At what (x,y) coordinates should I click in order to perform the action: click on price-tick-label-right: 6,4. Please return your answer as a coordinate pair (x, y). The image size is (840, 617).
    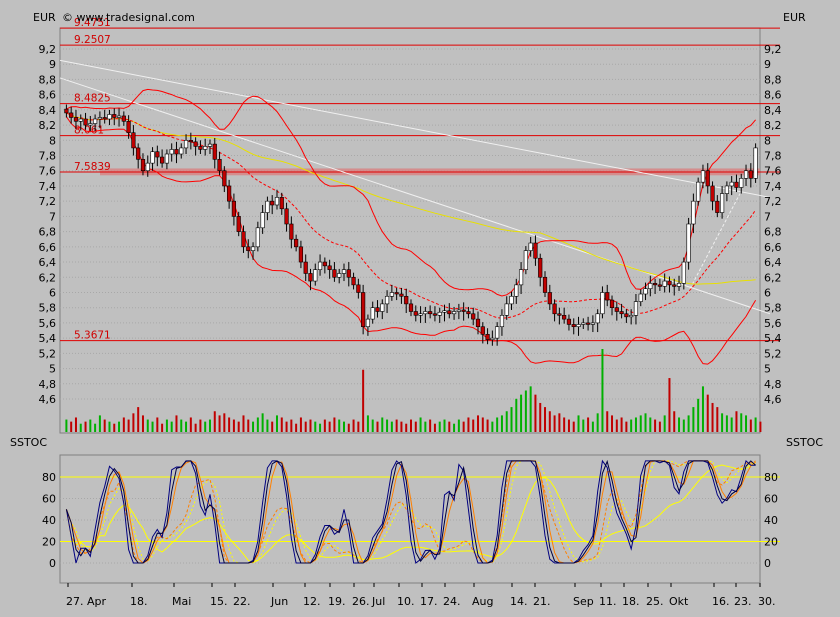
    Looking at the image, I should click on (773, 262).